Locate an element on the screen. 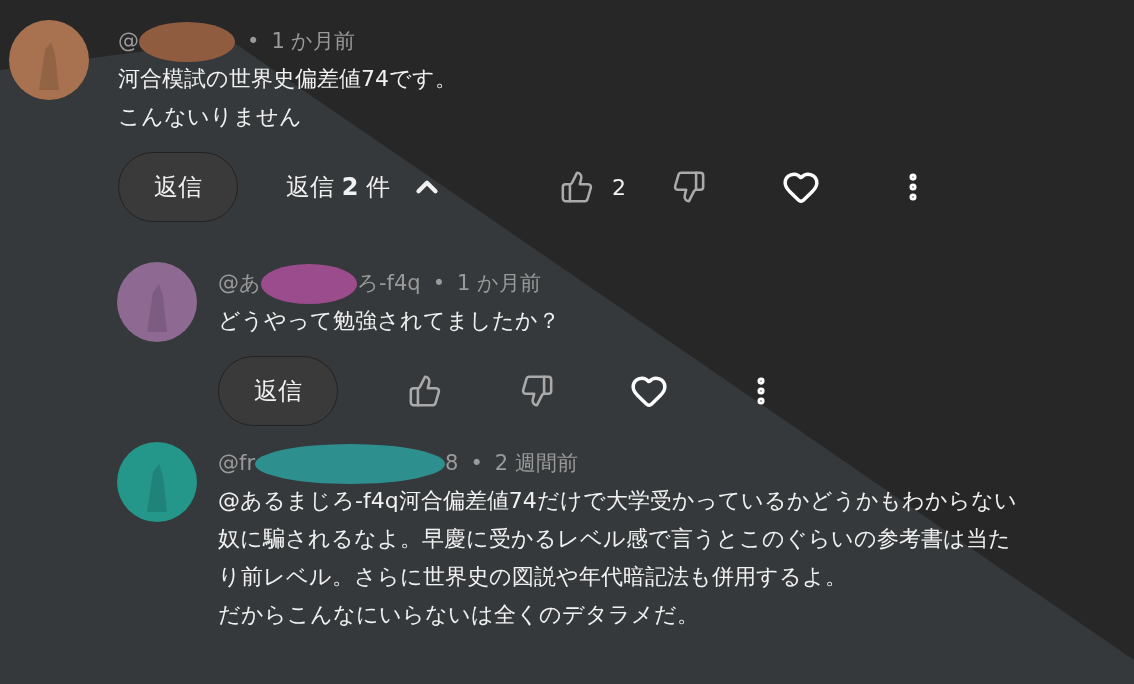 The image size is (1134, 684). comment-text: @あるまじろ-f4q河合偏差値74だけで大学受かっているかどうかもわからない 奴に騙されるなよ。早慶に受かるレベル感で言うとこのぐらいの参考書は当た り前レベル。さらに世界史の図説や年代暗記法も併用するよ。 だからこんなにいらないは全くのデタラメだ。 is located at coordinates (617, 558).